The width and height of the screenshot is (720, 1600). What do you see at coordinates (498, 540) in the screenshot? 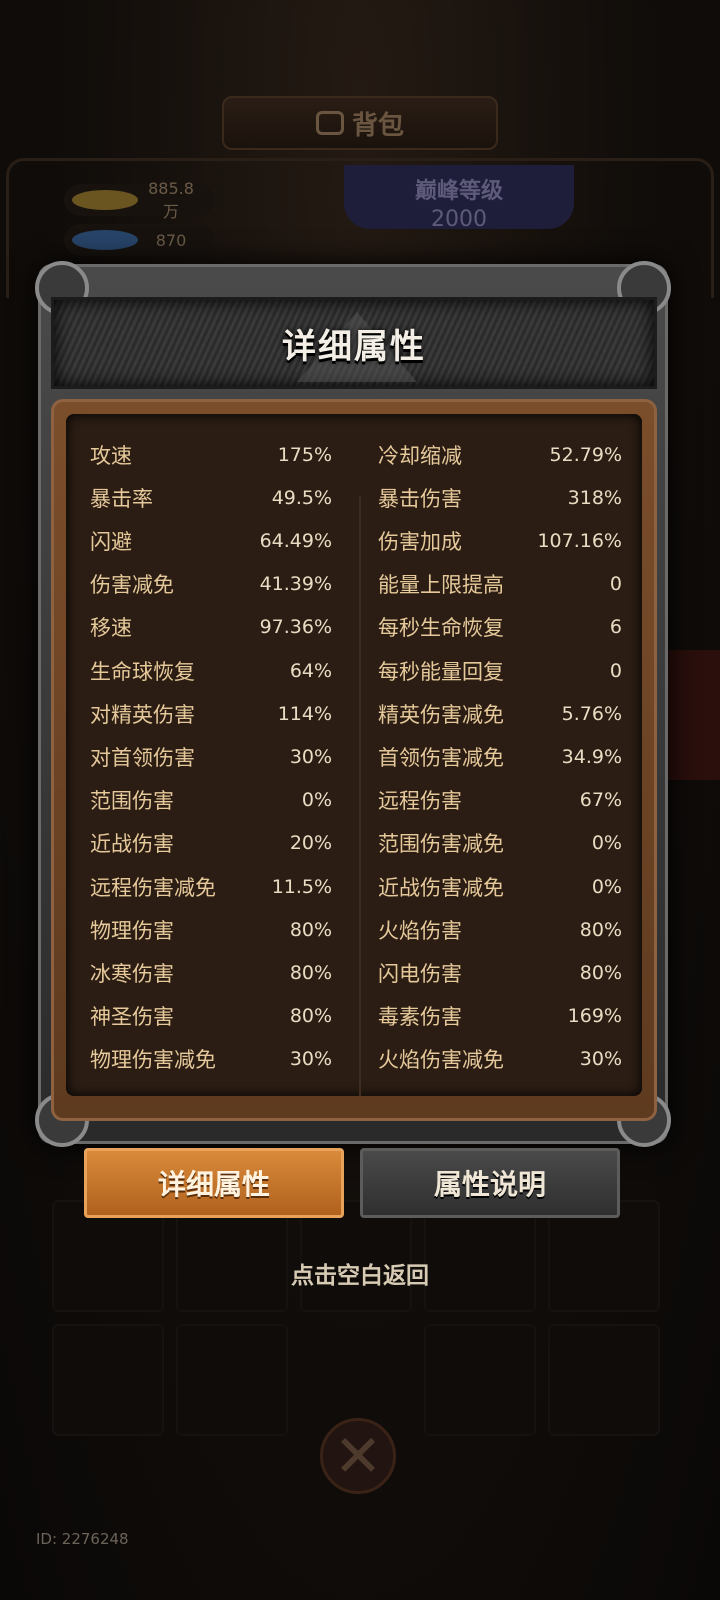
I see `stat-cell: 伤害加成 107.16%` at bounding box center [498, 540].